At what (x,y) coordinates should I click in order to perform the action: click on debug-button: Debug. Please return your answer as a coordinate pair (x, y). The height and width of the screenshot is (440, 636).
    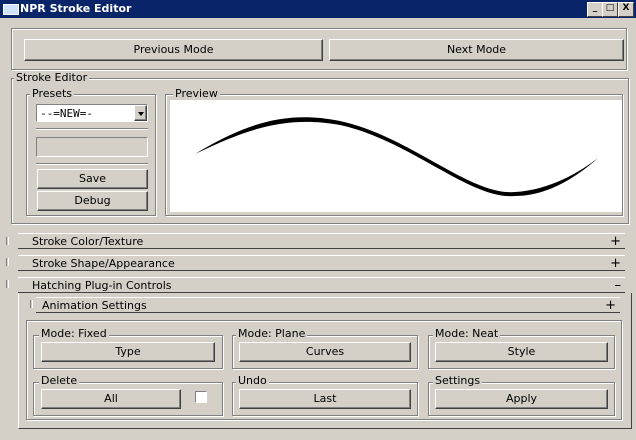
    Looking at the image, I should click on (92, 201).